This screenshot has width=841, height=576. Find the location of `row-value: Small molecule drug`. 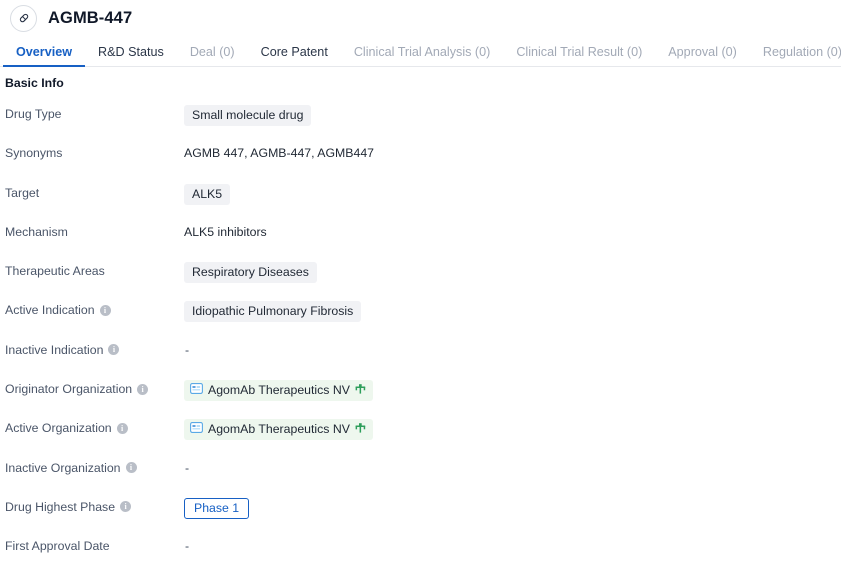

row-value: Small molecule drug is located at coordinates (512, 115).